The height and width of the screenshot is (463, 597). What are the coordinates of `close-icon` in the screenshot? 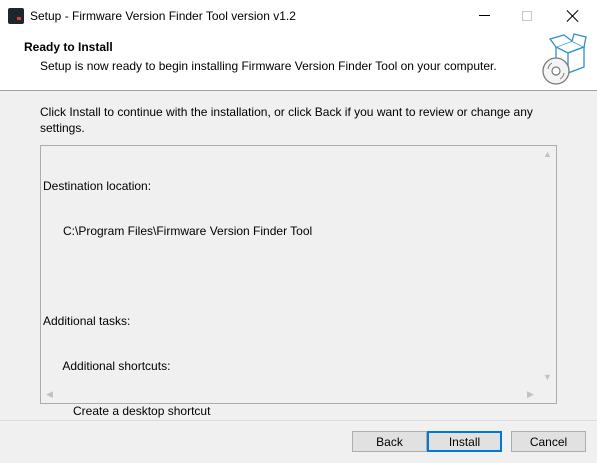 It's located at (573, 16).